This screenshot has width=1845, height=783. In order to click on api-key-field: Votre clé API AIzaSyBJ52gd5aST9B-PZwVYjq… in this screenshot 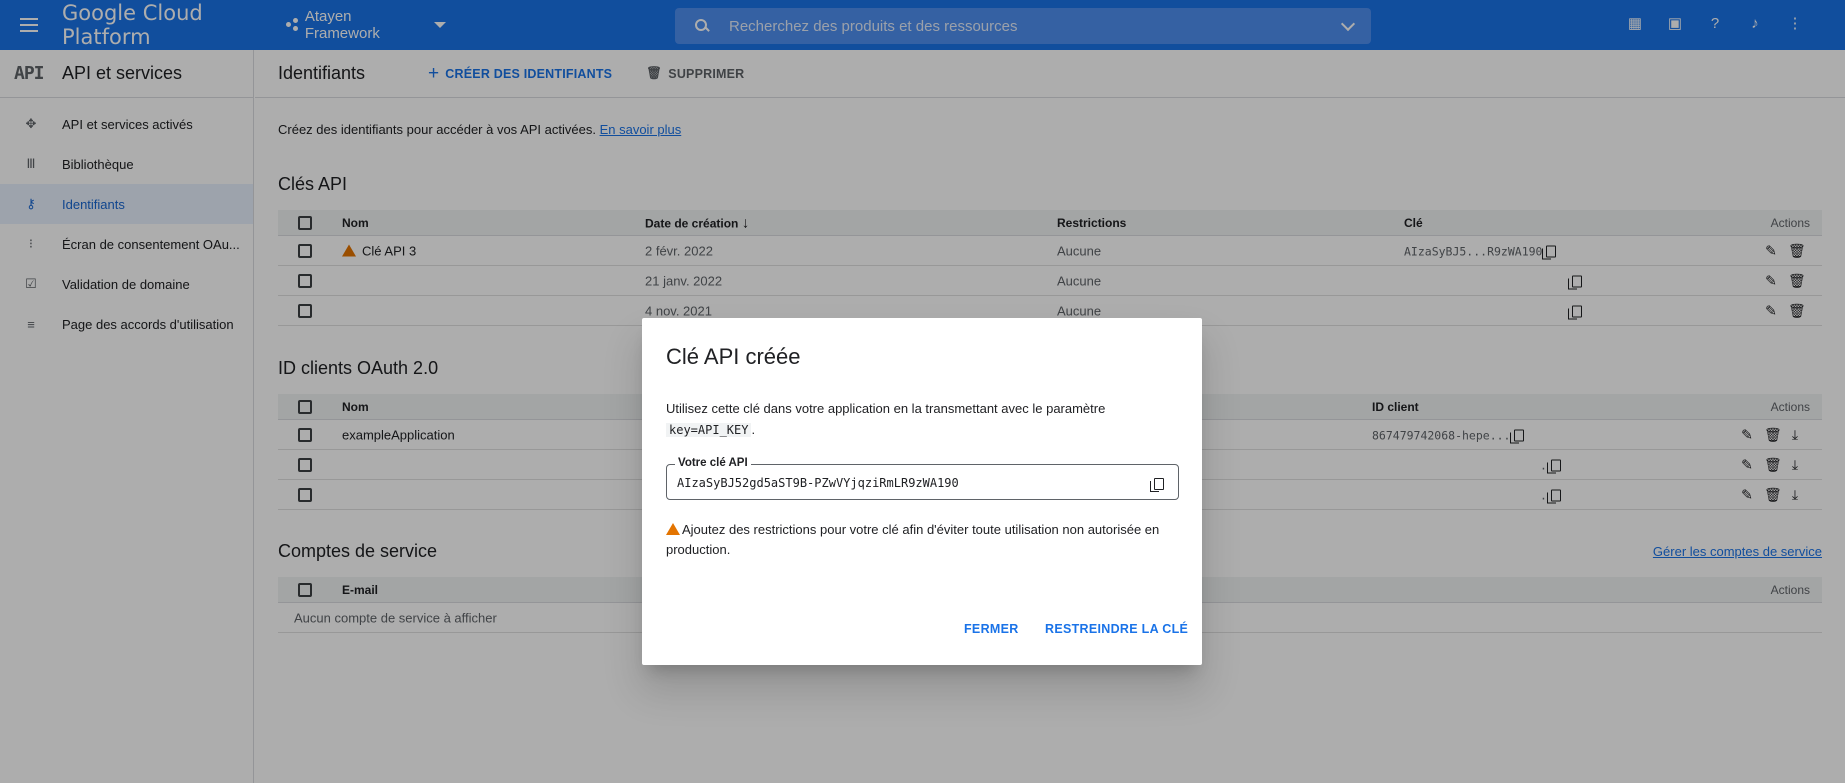, I will do `click(922, 478)`.